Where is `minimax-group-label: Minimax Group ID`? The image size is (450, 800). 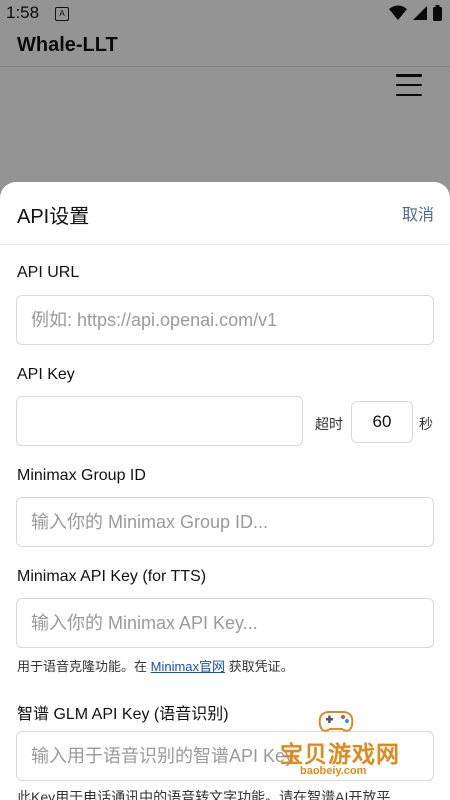
minimax-group-label: Minimax Group ID is located at coordinates (81, 475).